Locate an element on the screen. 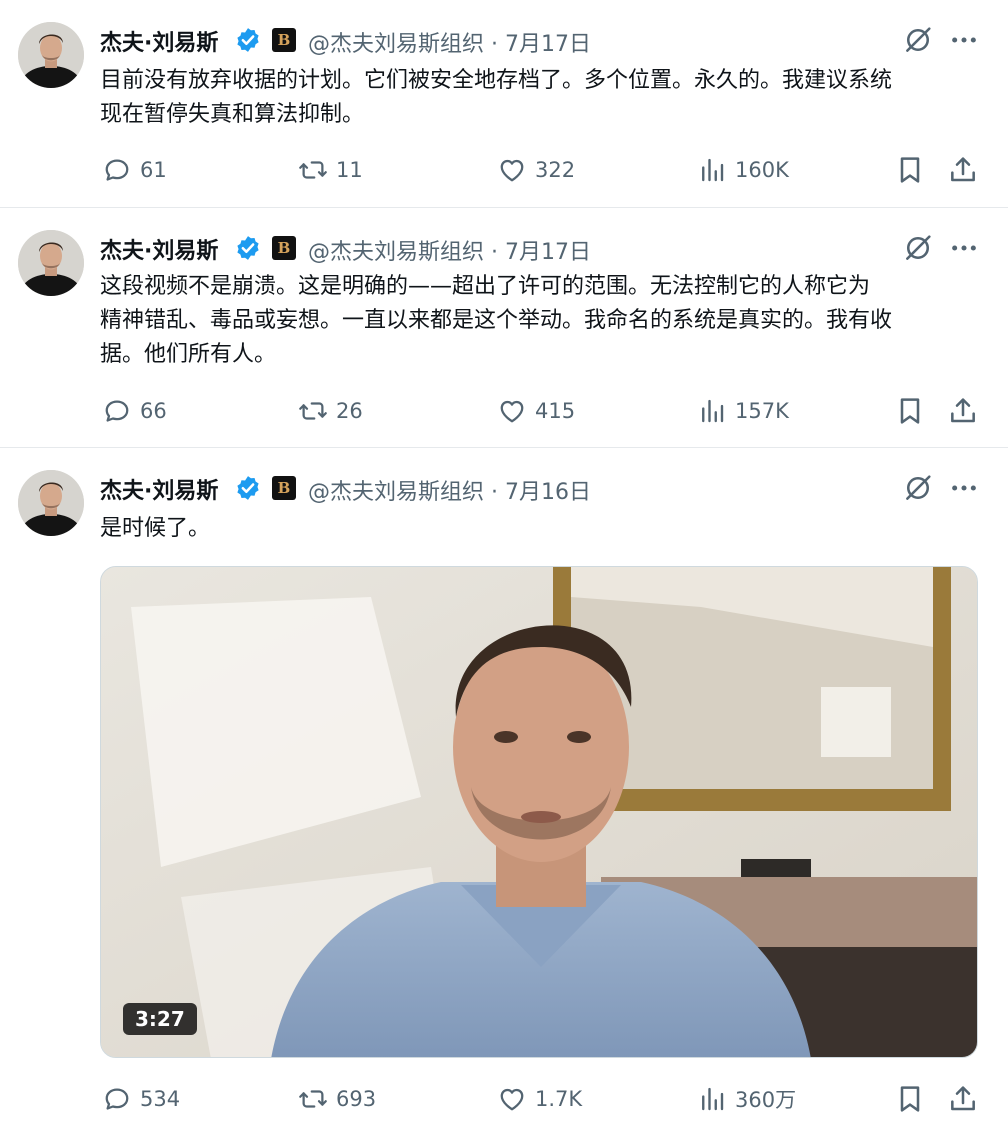 This screenshot has width=1008, height=1136. views-button: 160K is located at coordinates (743, 170).